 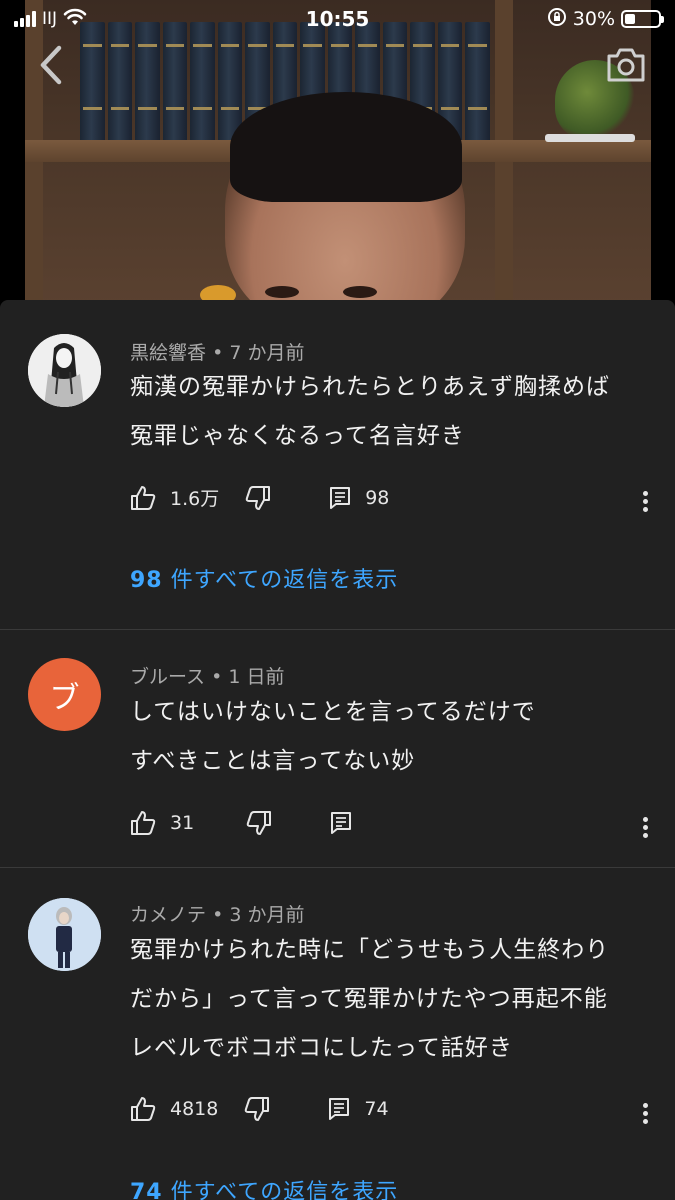 I want to click on comment-time: 7 か月前, so click(x=267, y=353).